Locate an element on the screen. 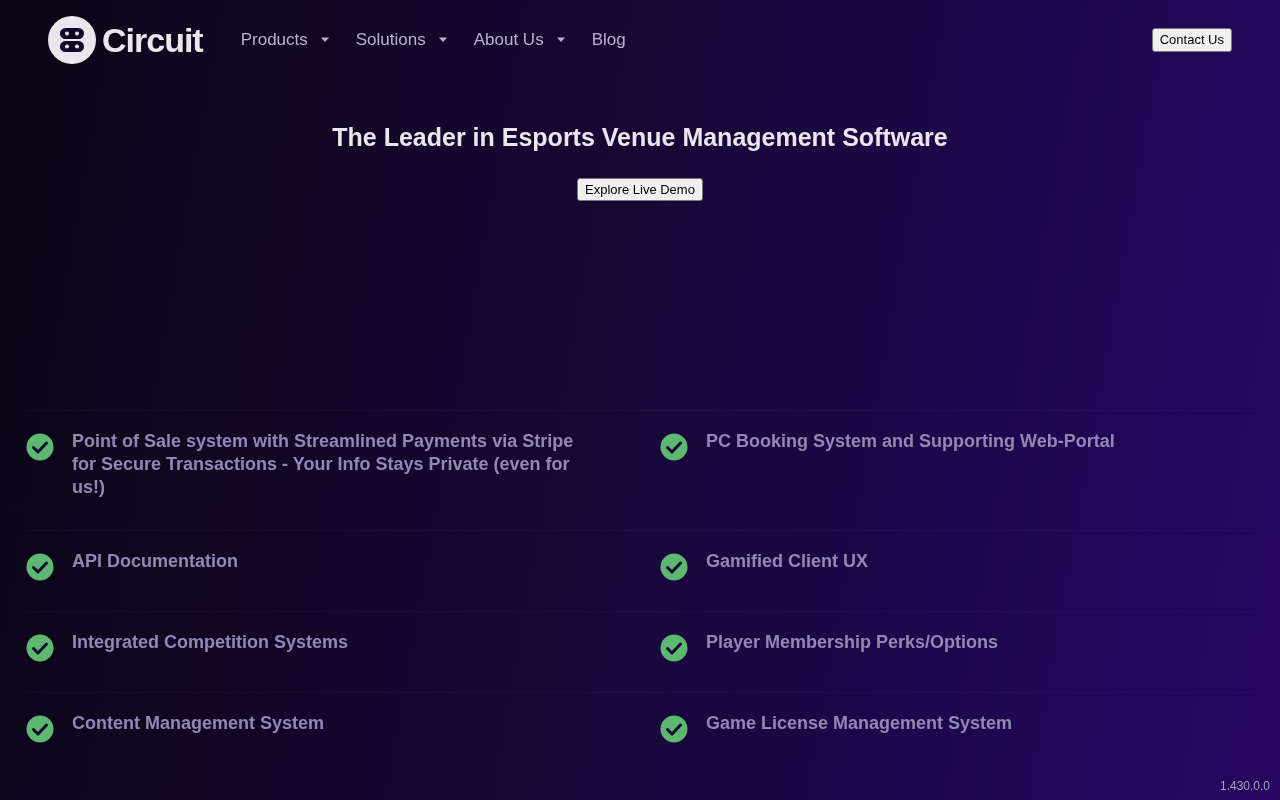 This screenshot has height=800, width=1280. nav-link: About Us is located at coordinates (519, 40).